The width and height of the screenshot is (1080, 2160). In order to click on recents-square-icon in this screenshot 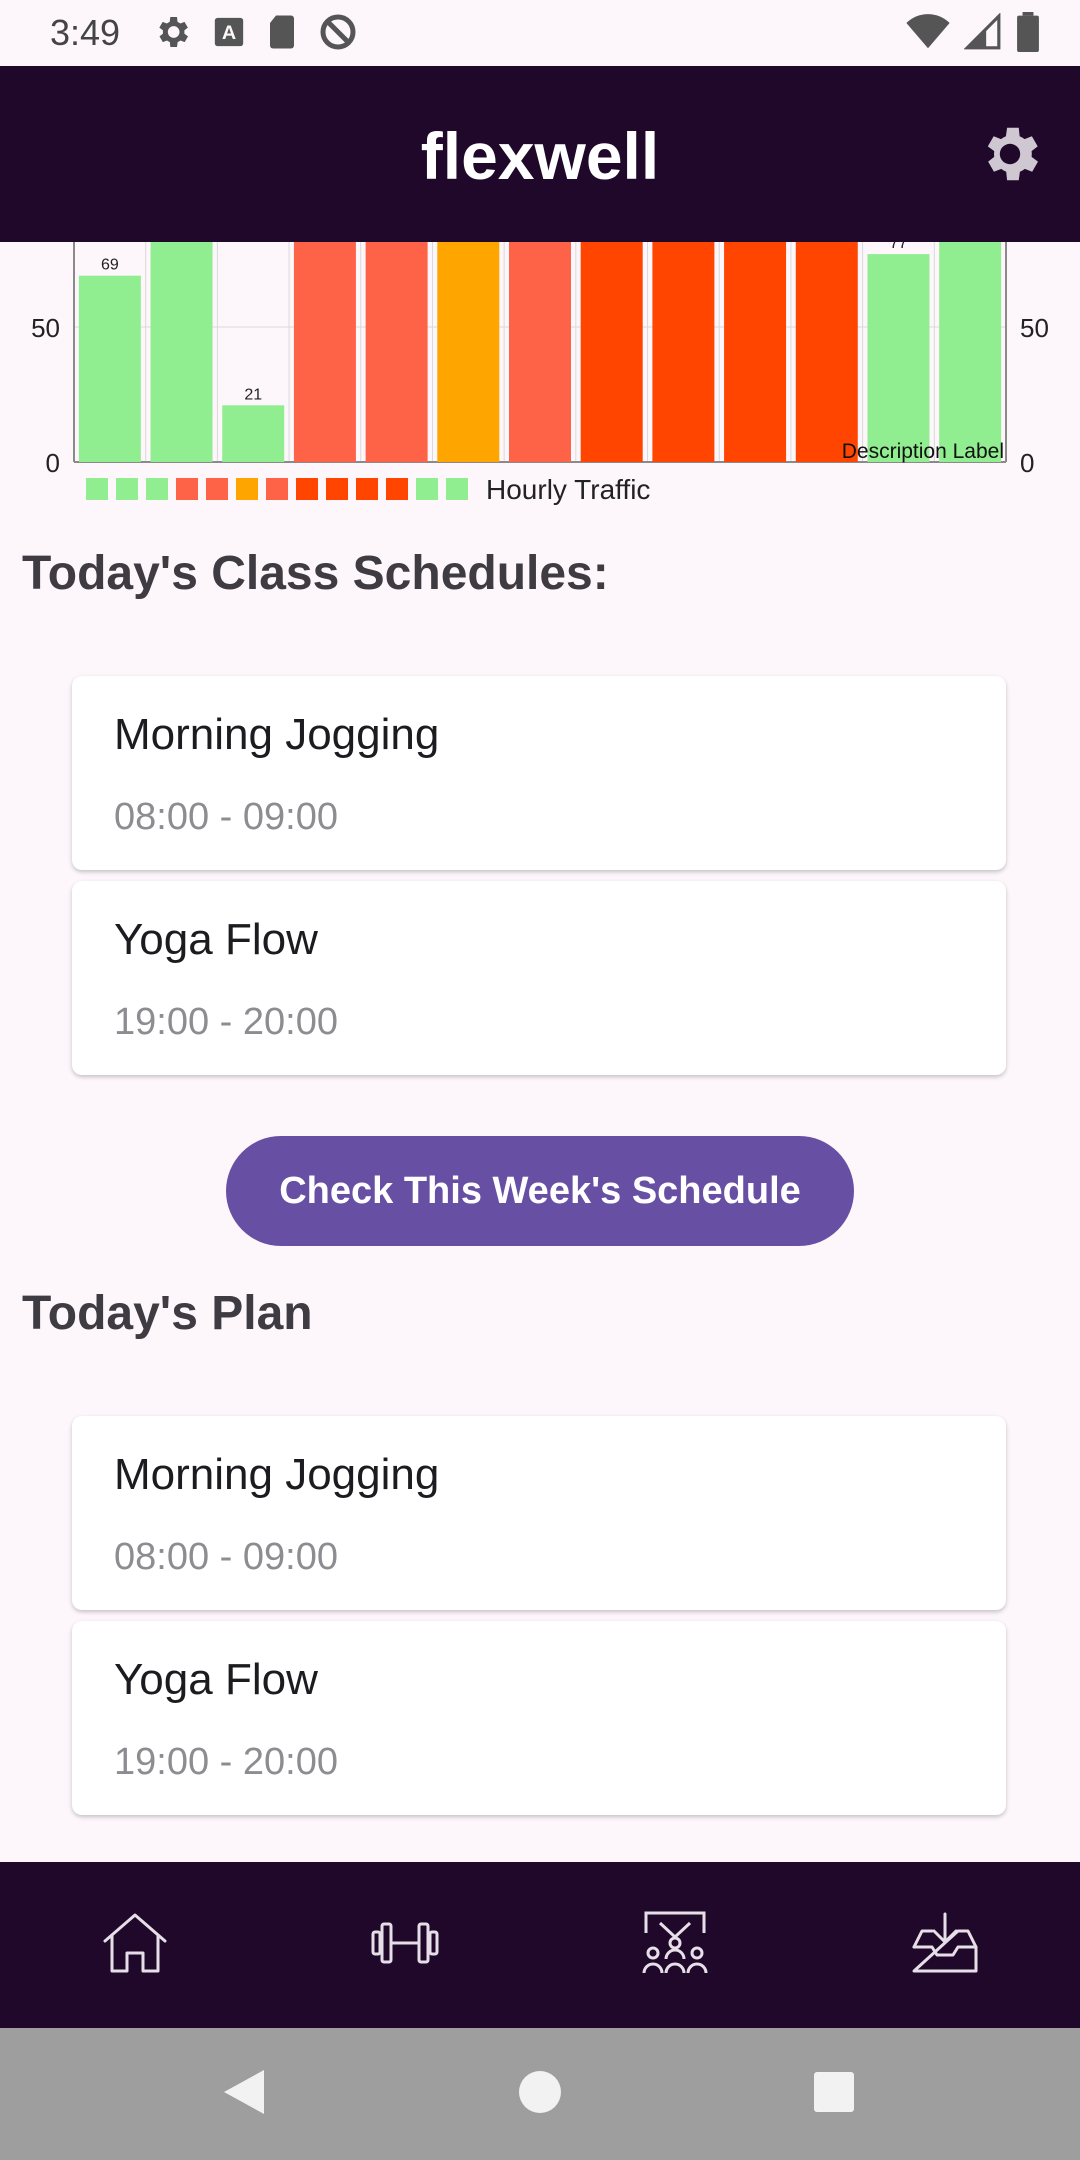, I will do `click(834, 2094)`.